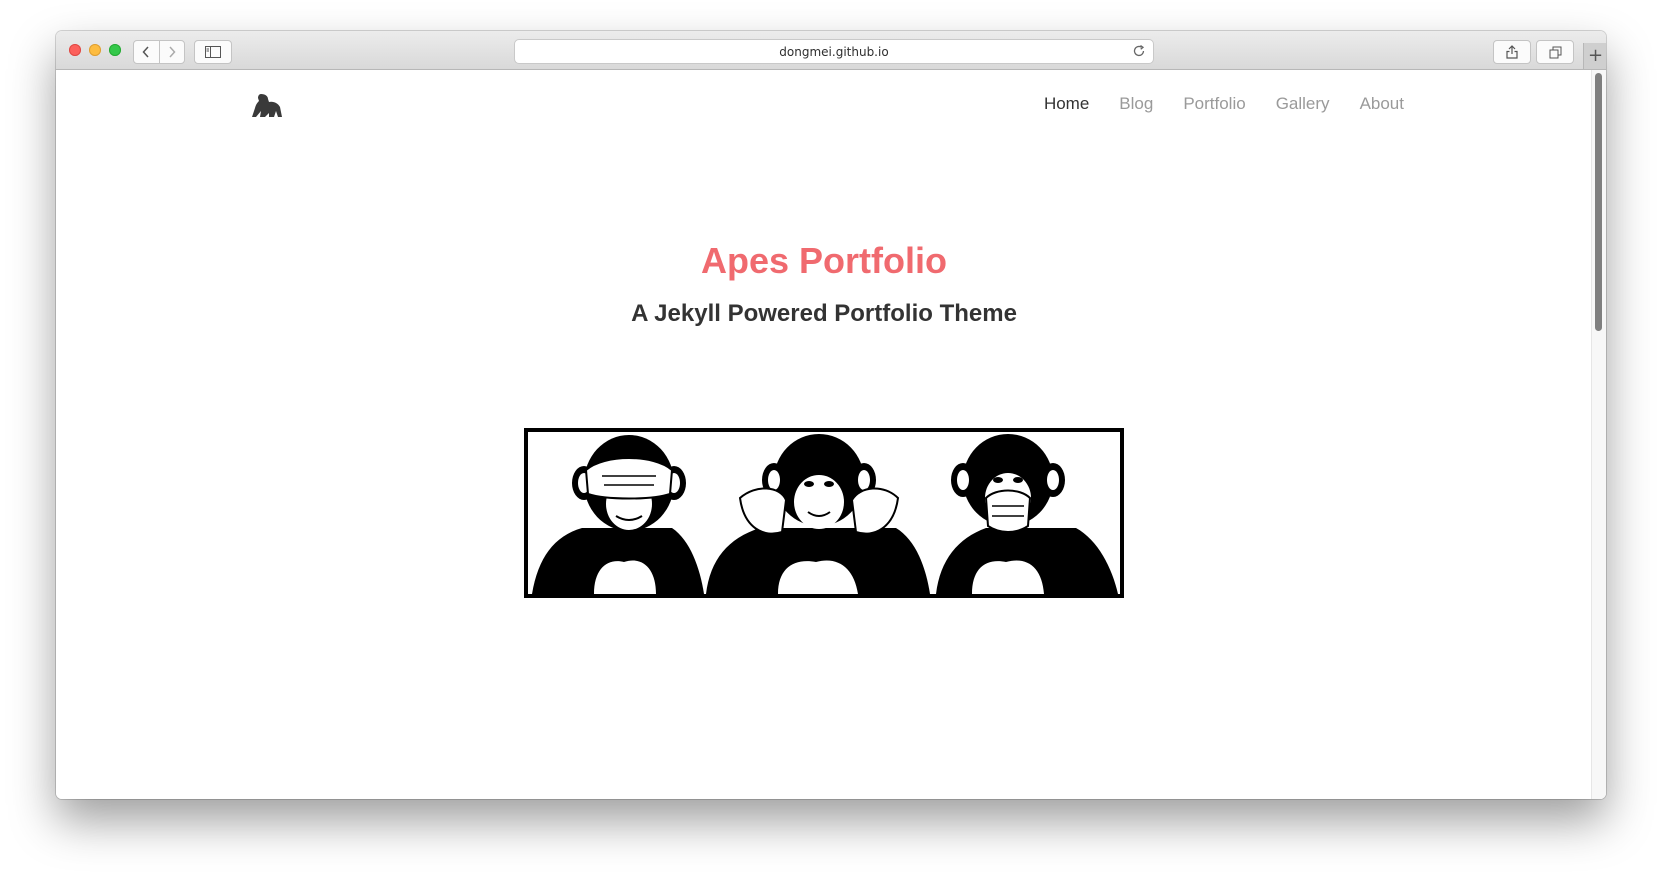 Image resolution: width=1662 pixels, height=880 pixels. What do you see at coordinates (824, 513) in the screenshot?
I see `three-wise-monkeys-icon` at bounding box center [824, 513].